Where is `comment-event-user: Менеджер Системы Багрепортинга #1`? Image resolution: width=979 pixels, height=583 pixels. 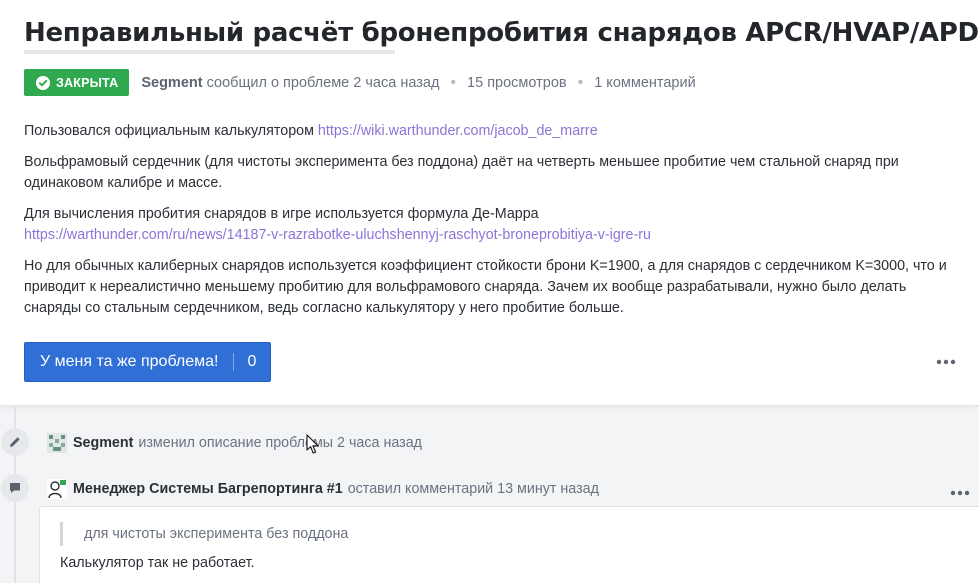 comment-event-user: Менеджер Системы Багрепортинга #1 is located at coordinates (208, 489).